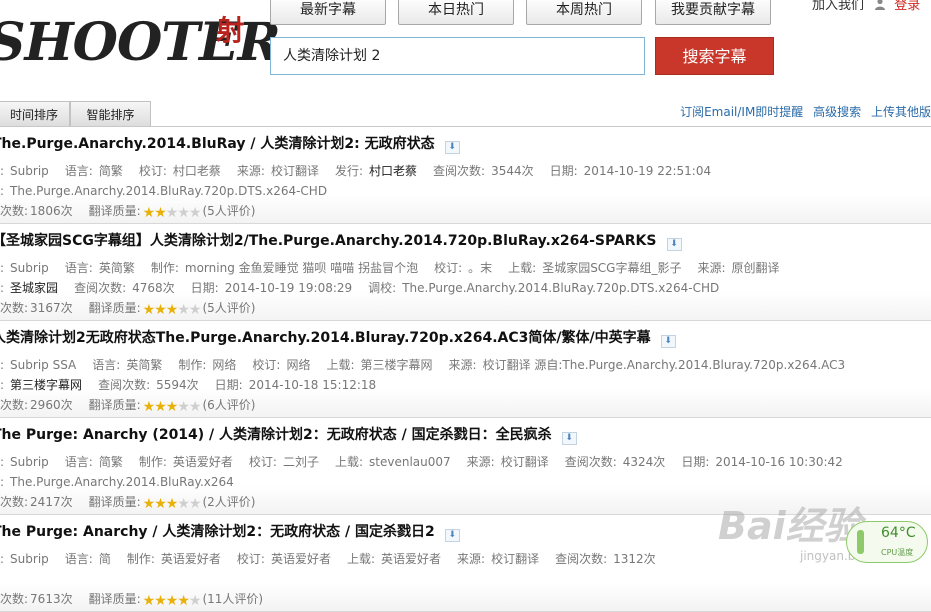 The image size is (931, 612). I want to click on meta-value: 英语爱好者, so click(411, 559).